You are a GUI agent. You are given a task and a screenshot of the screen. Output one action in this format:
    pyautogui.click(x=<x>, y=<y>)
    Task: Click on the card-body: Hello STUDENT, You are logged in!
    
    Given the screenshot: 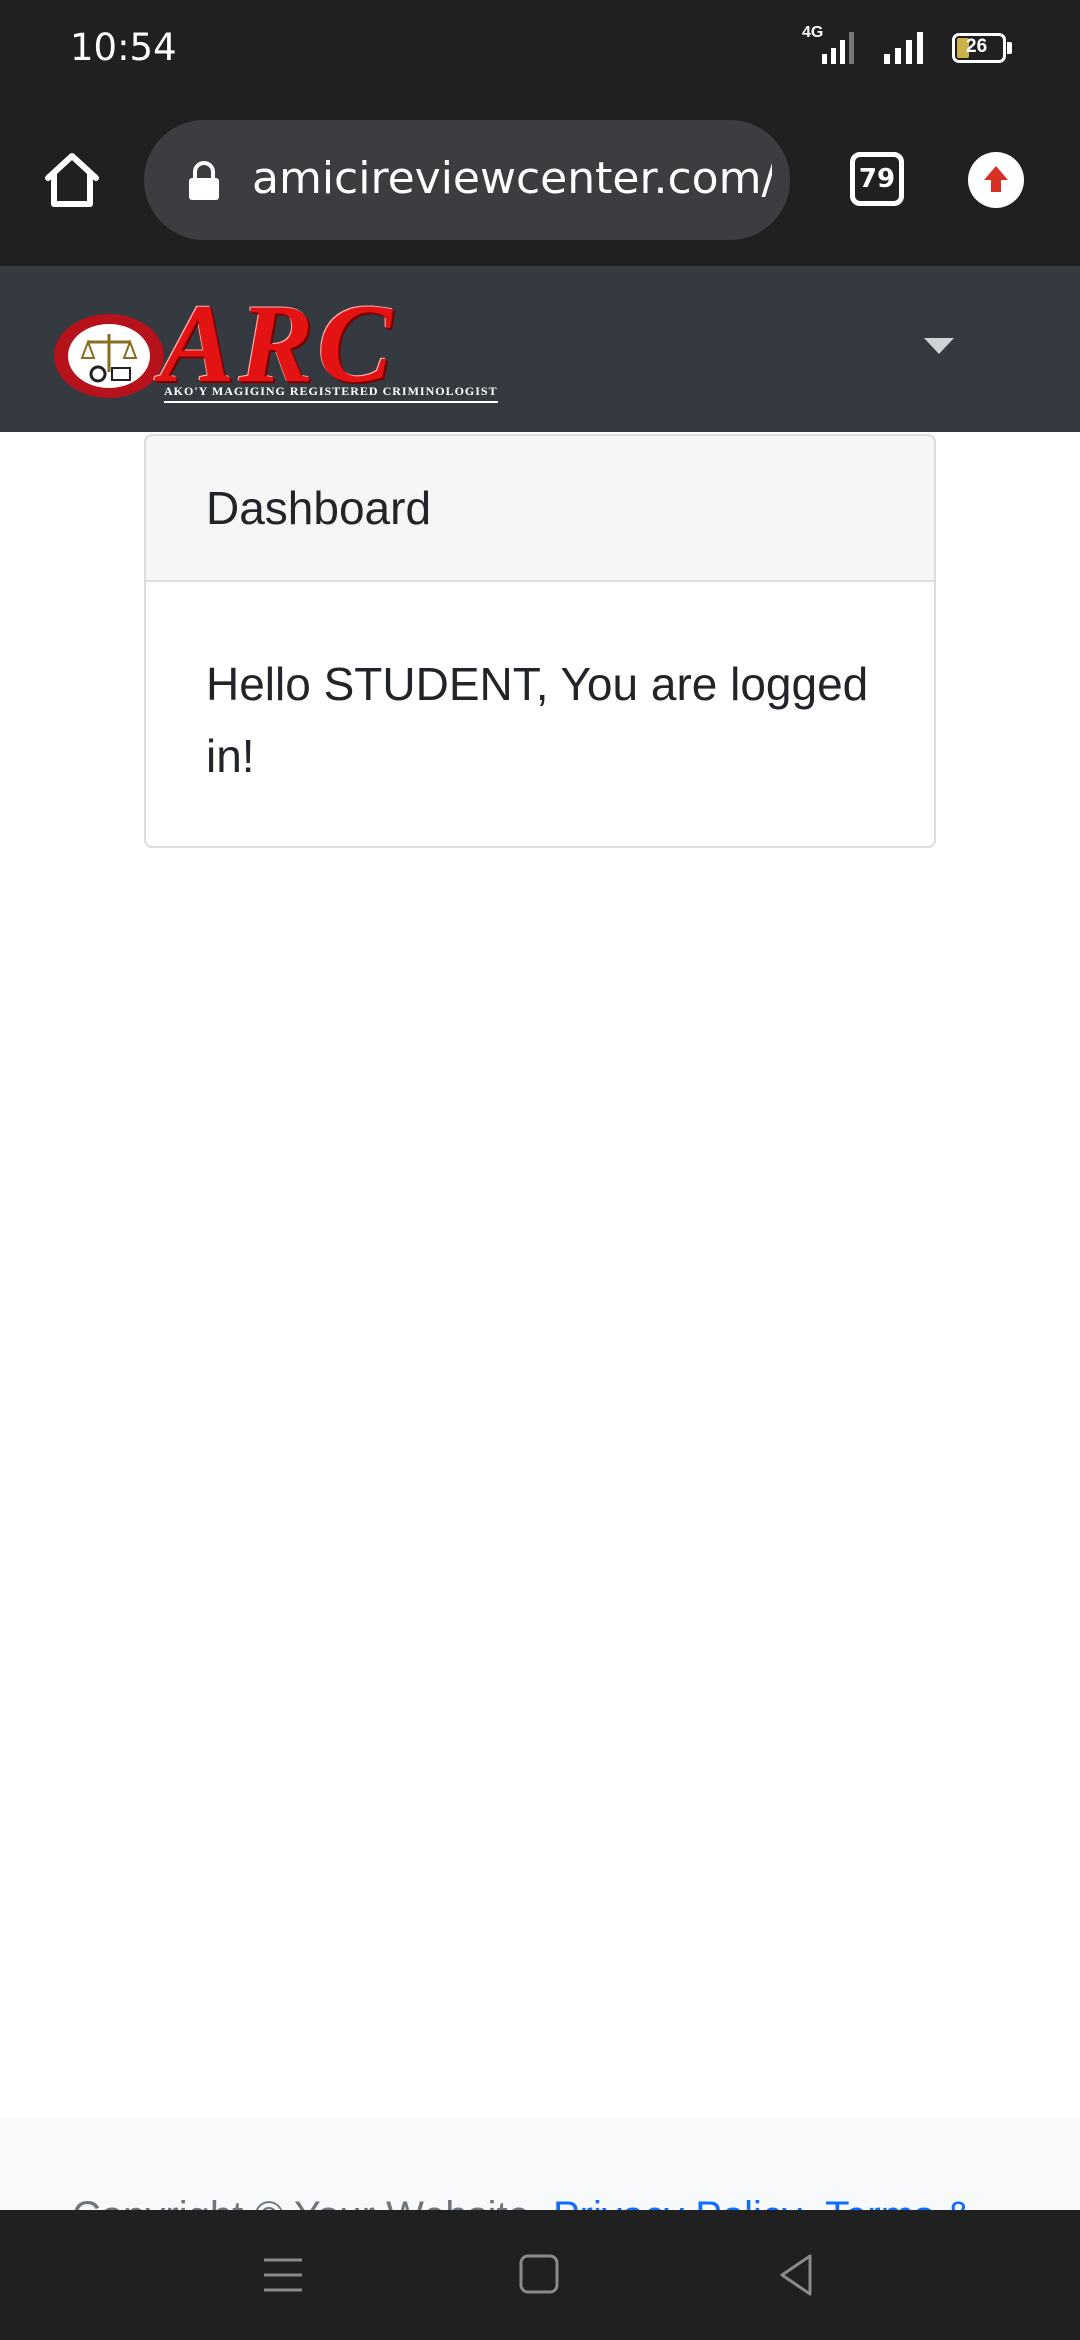 What is the action you would take?
    pyautogui.click(x=537, y=720)
    